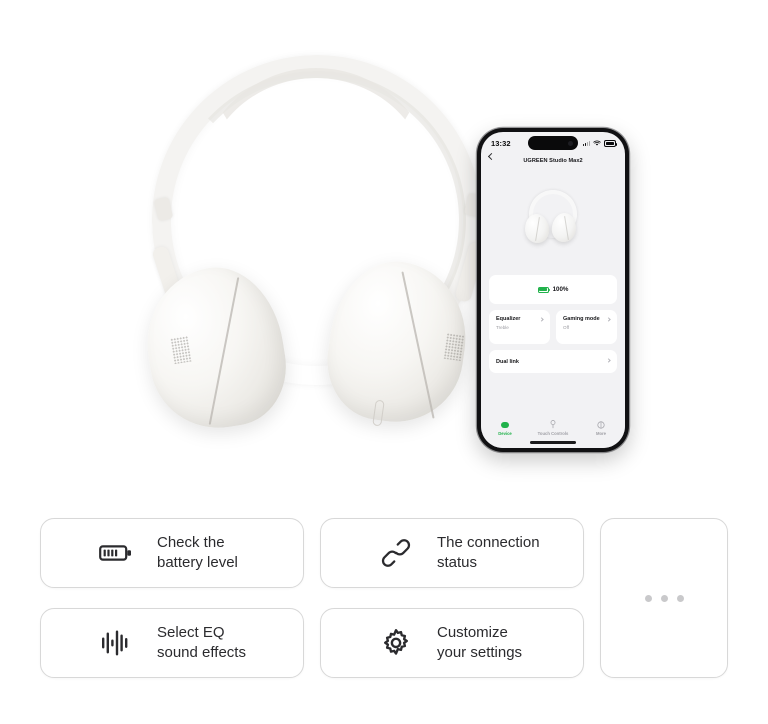 The image size is (768, 724). What do you see at coordinates (396, 553) in the screenshot?
I see `link-icon` at bounding box center [396, 553].